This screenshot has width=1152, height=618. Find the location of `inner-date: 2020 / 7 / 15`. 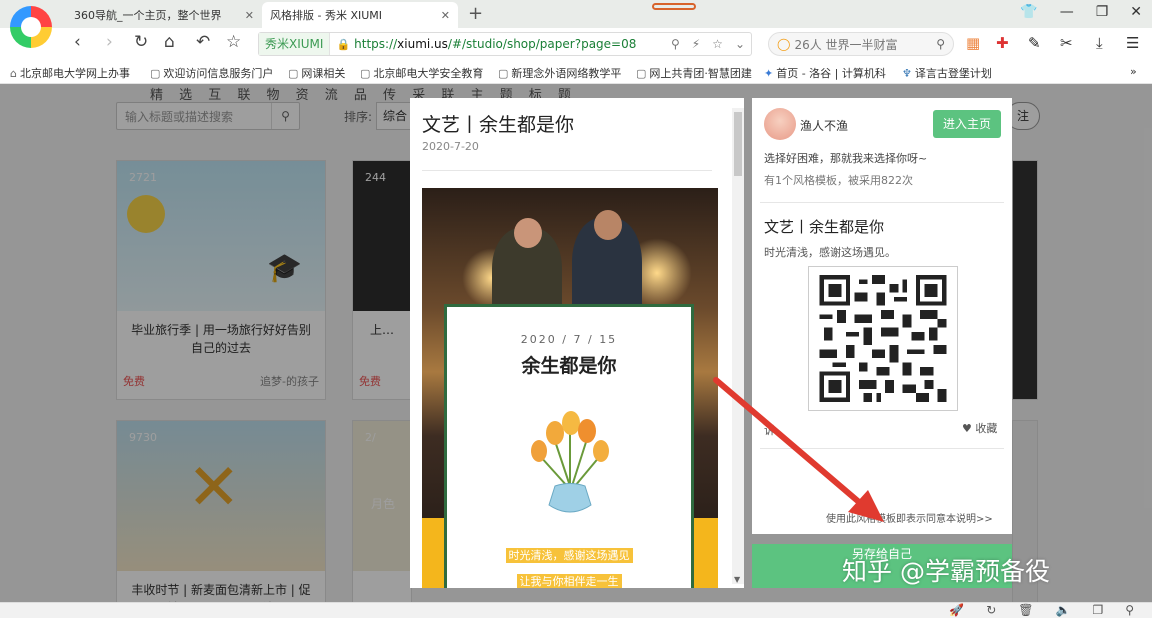

inner-date: 2020 / 7 / 15 is located at coordinates (569, 339).